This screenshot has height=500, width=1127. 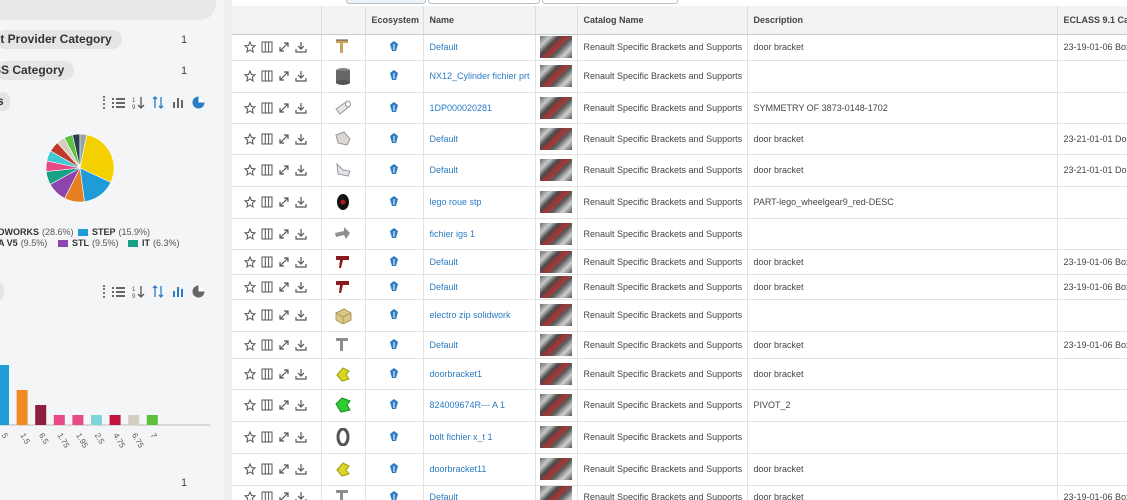 What do you see at coordinates (2, 291) in the screenshot?
I see `facet-sizes` at bounding box center [2, 291].